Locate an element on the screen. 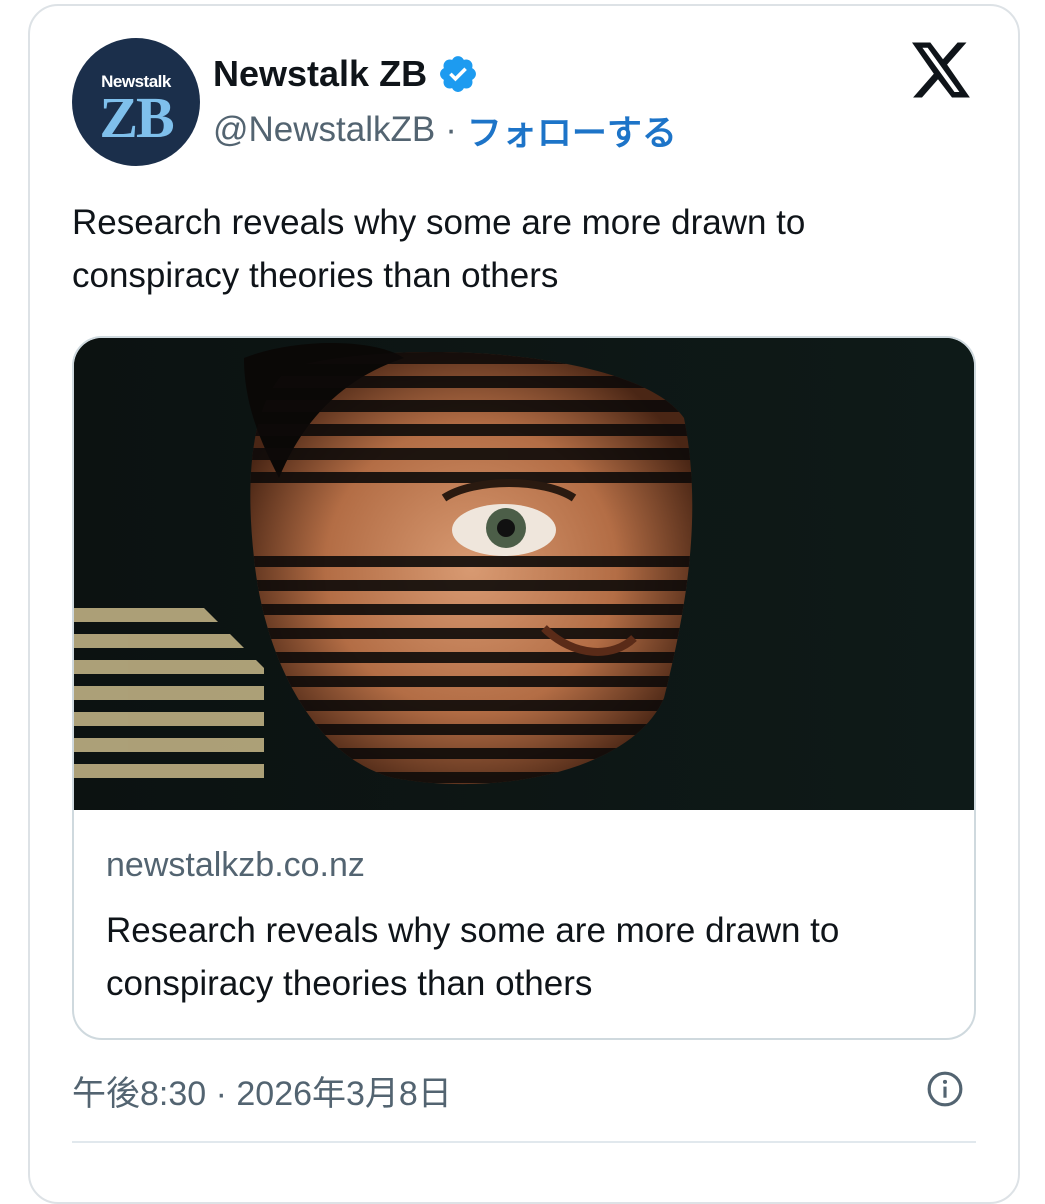  divider is located at coordinates (524, 1142).